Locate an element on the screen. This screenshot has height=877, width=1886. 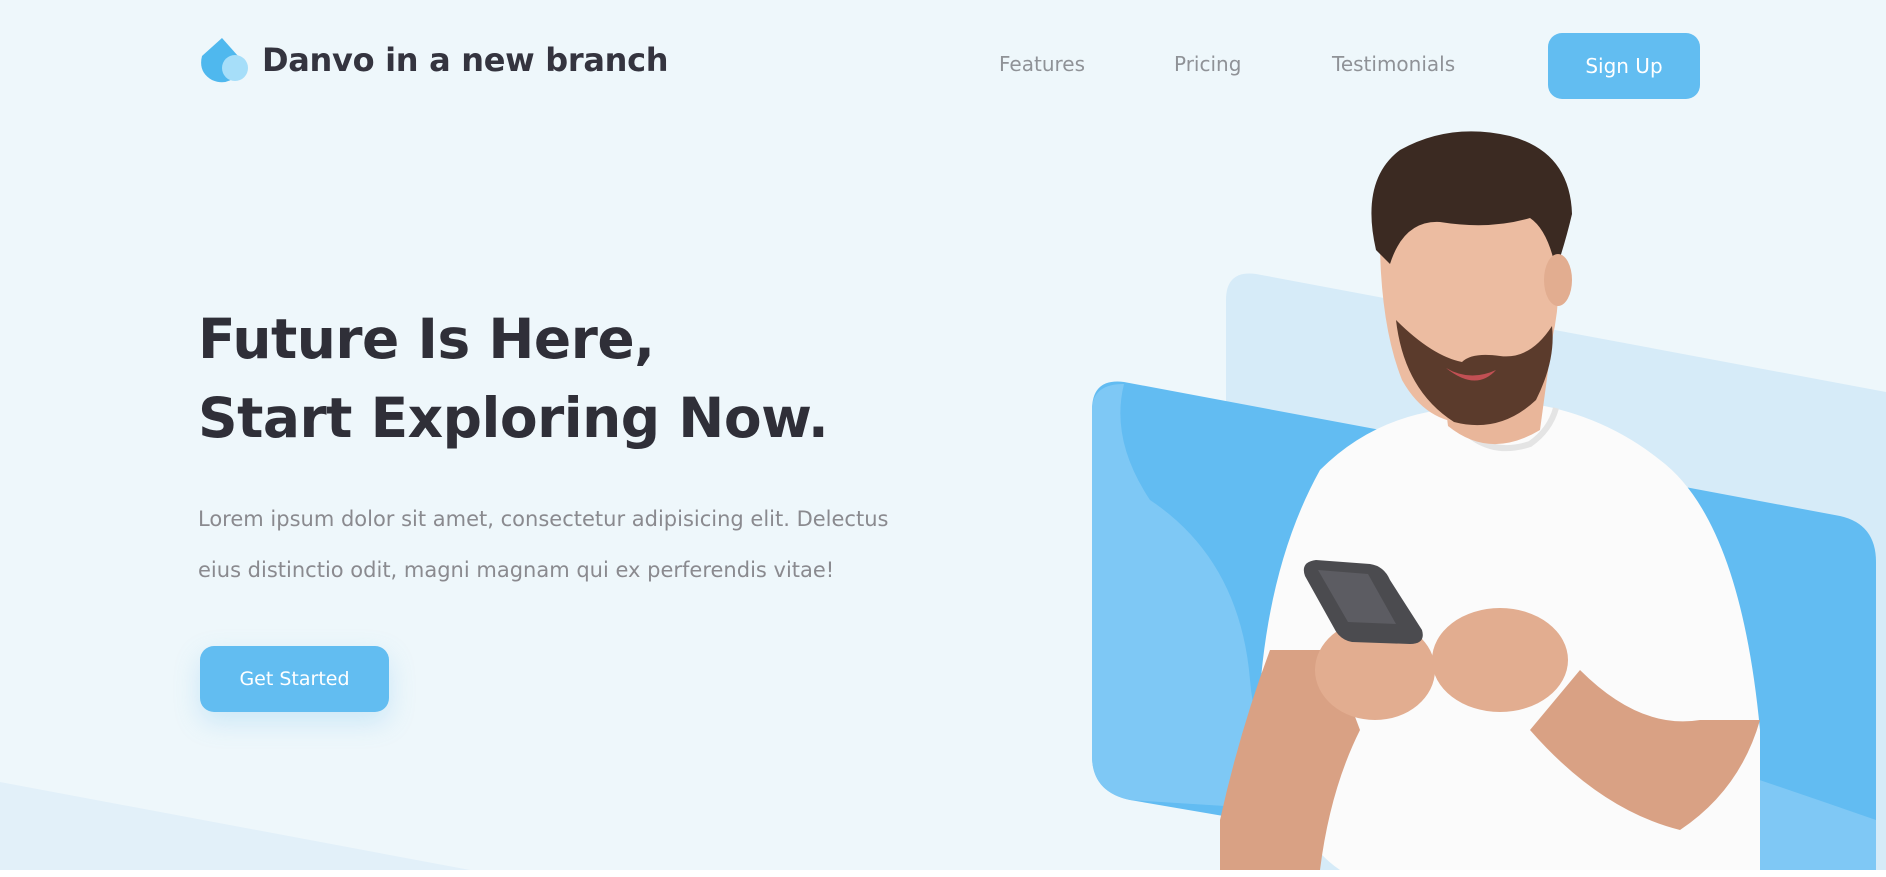
brand-name: Danvo in a new branch is located at coordinates (465, 60).